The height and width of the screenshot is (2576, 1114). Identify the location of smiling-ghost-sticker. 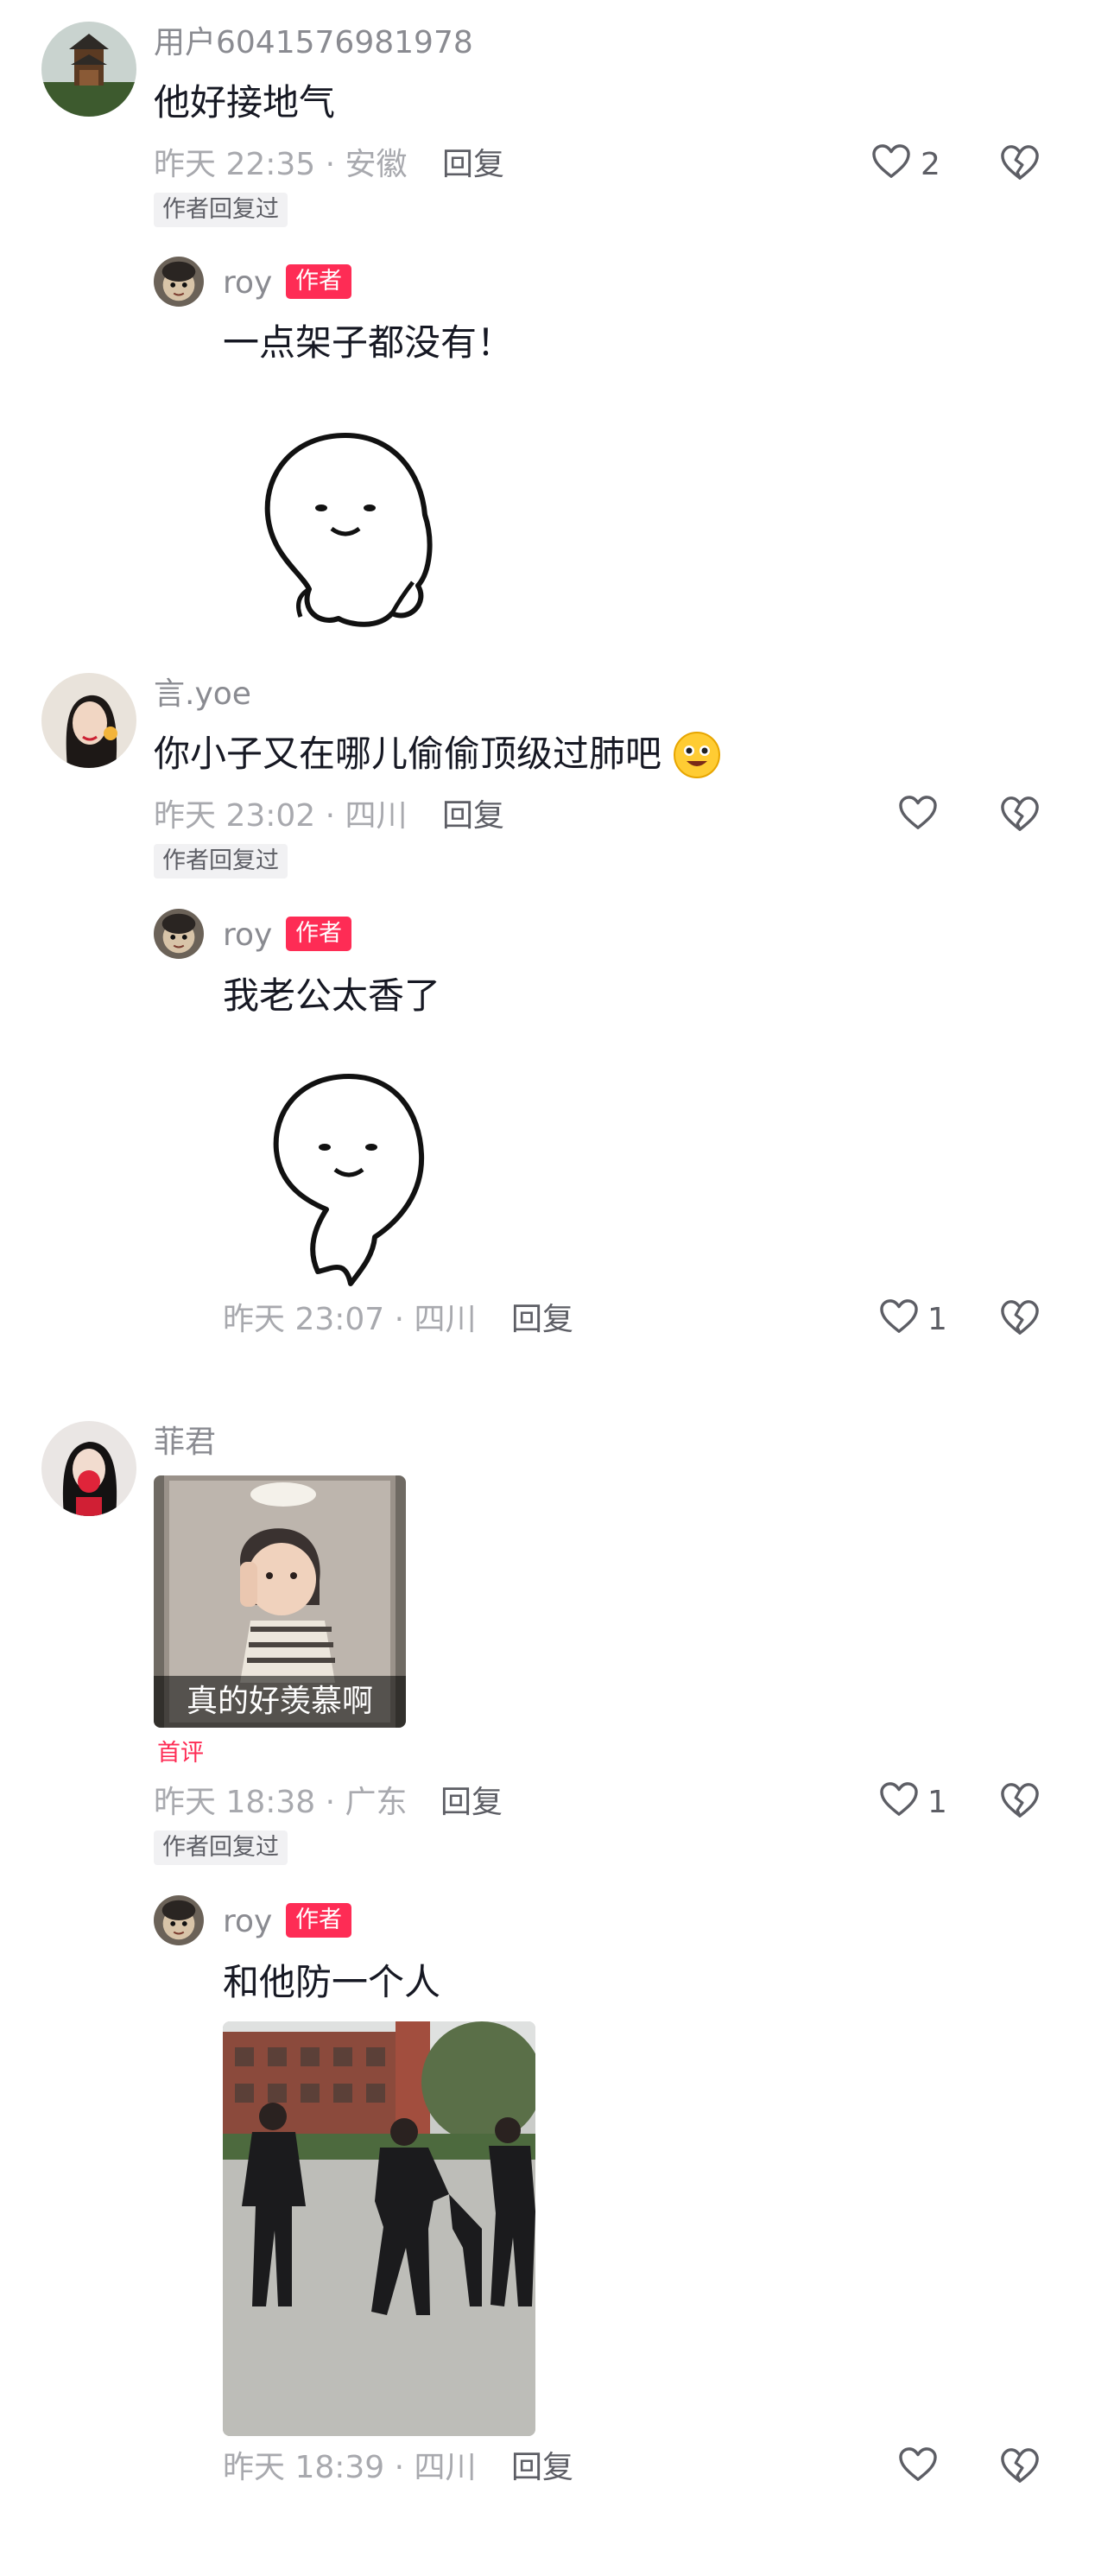
(345, 528).